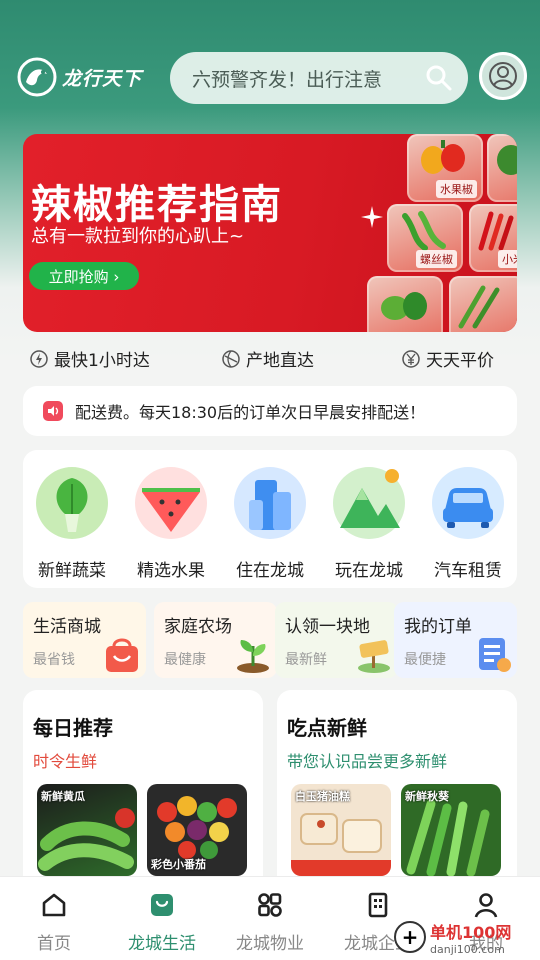 The image size is (540, 960). I want to click on delivery-notice: 配送费。每天18:30后的订单次日早晨安排配送！, so click(270, 411).